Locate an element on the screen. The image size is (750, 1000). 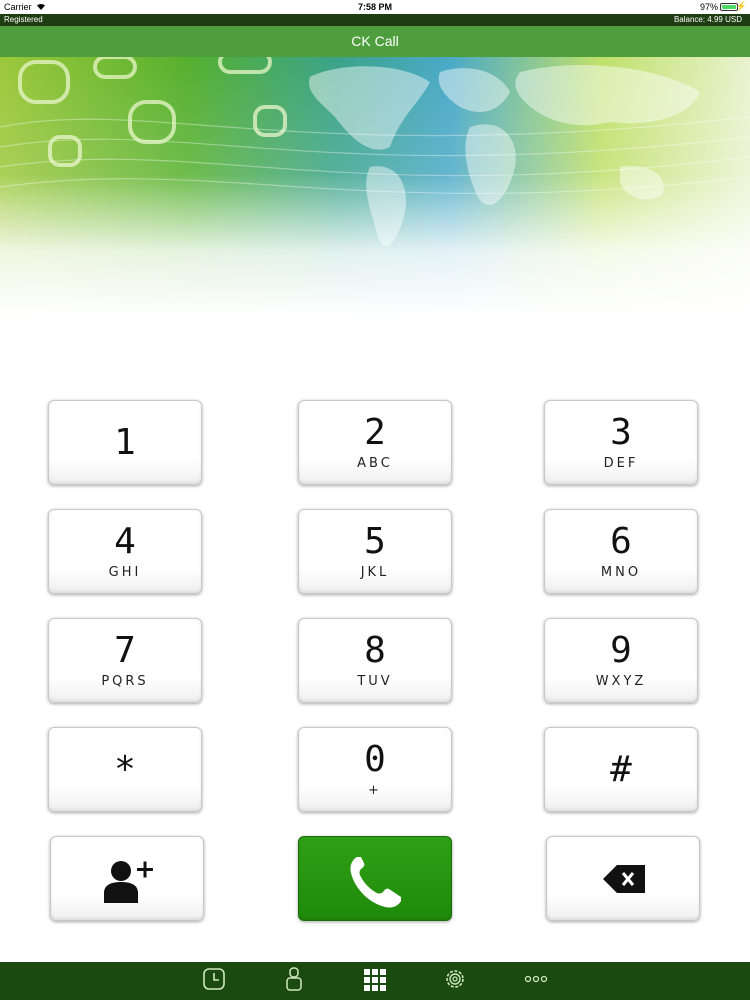
key-digit: 3 is located at coordinates (621, 432).